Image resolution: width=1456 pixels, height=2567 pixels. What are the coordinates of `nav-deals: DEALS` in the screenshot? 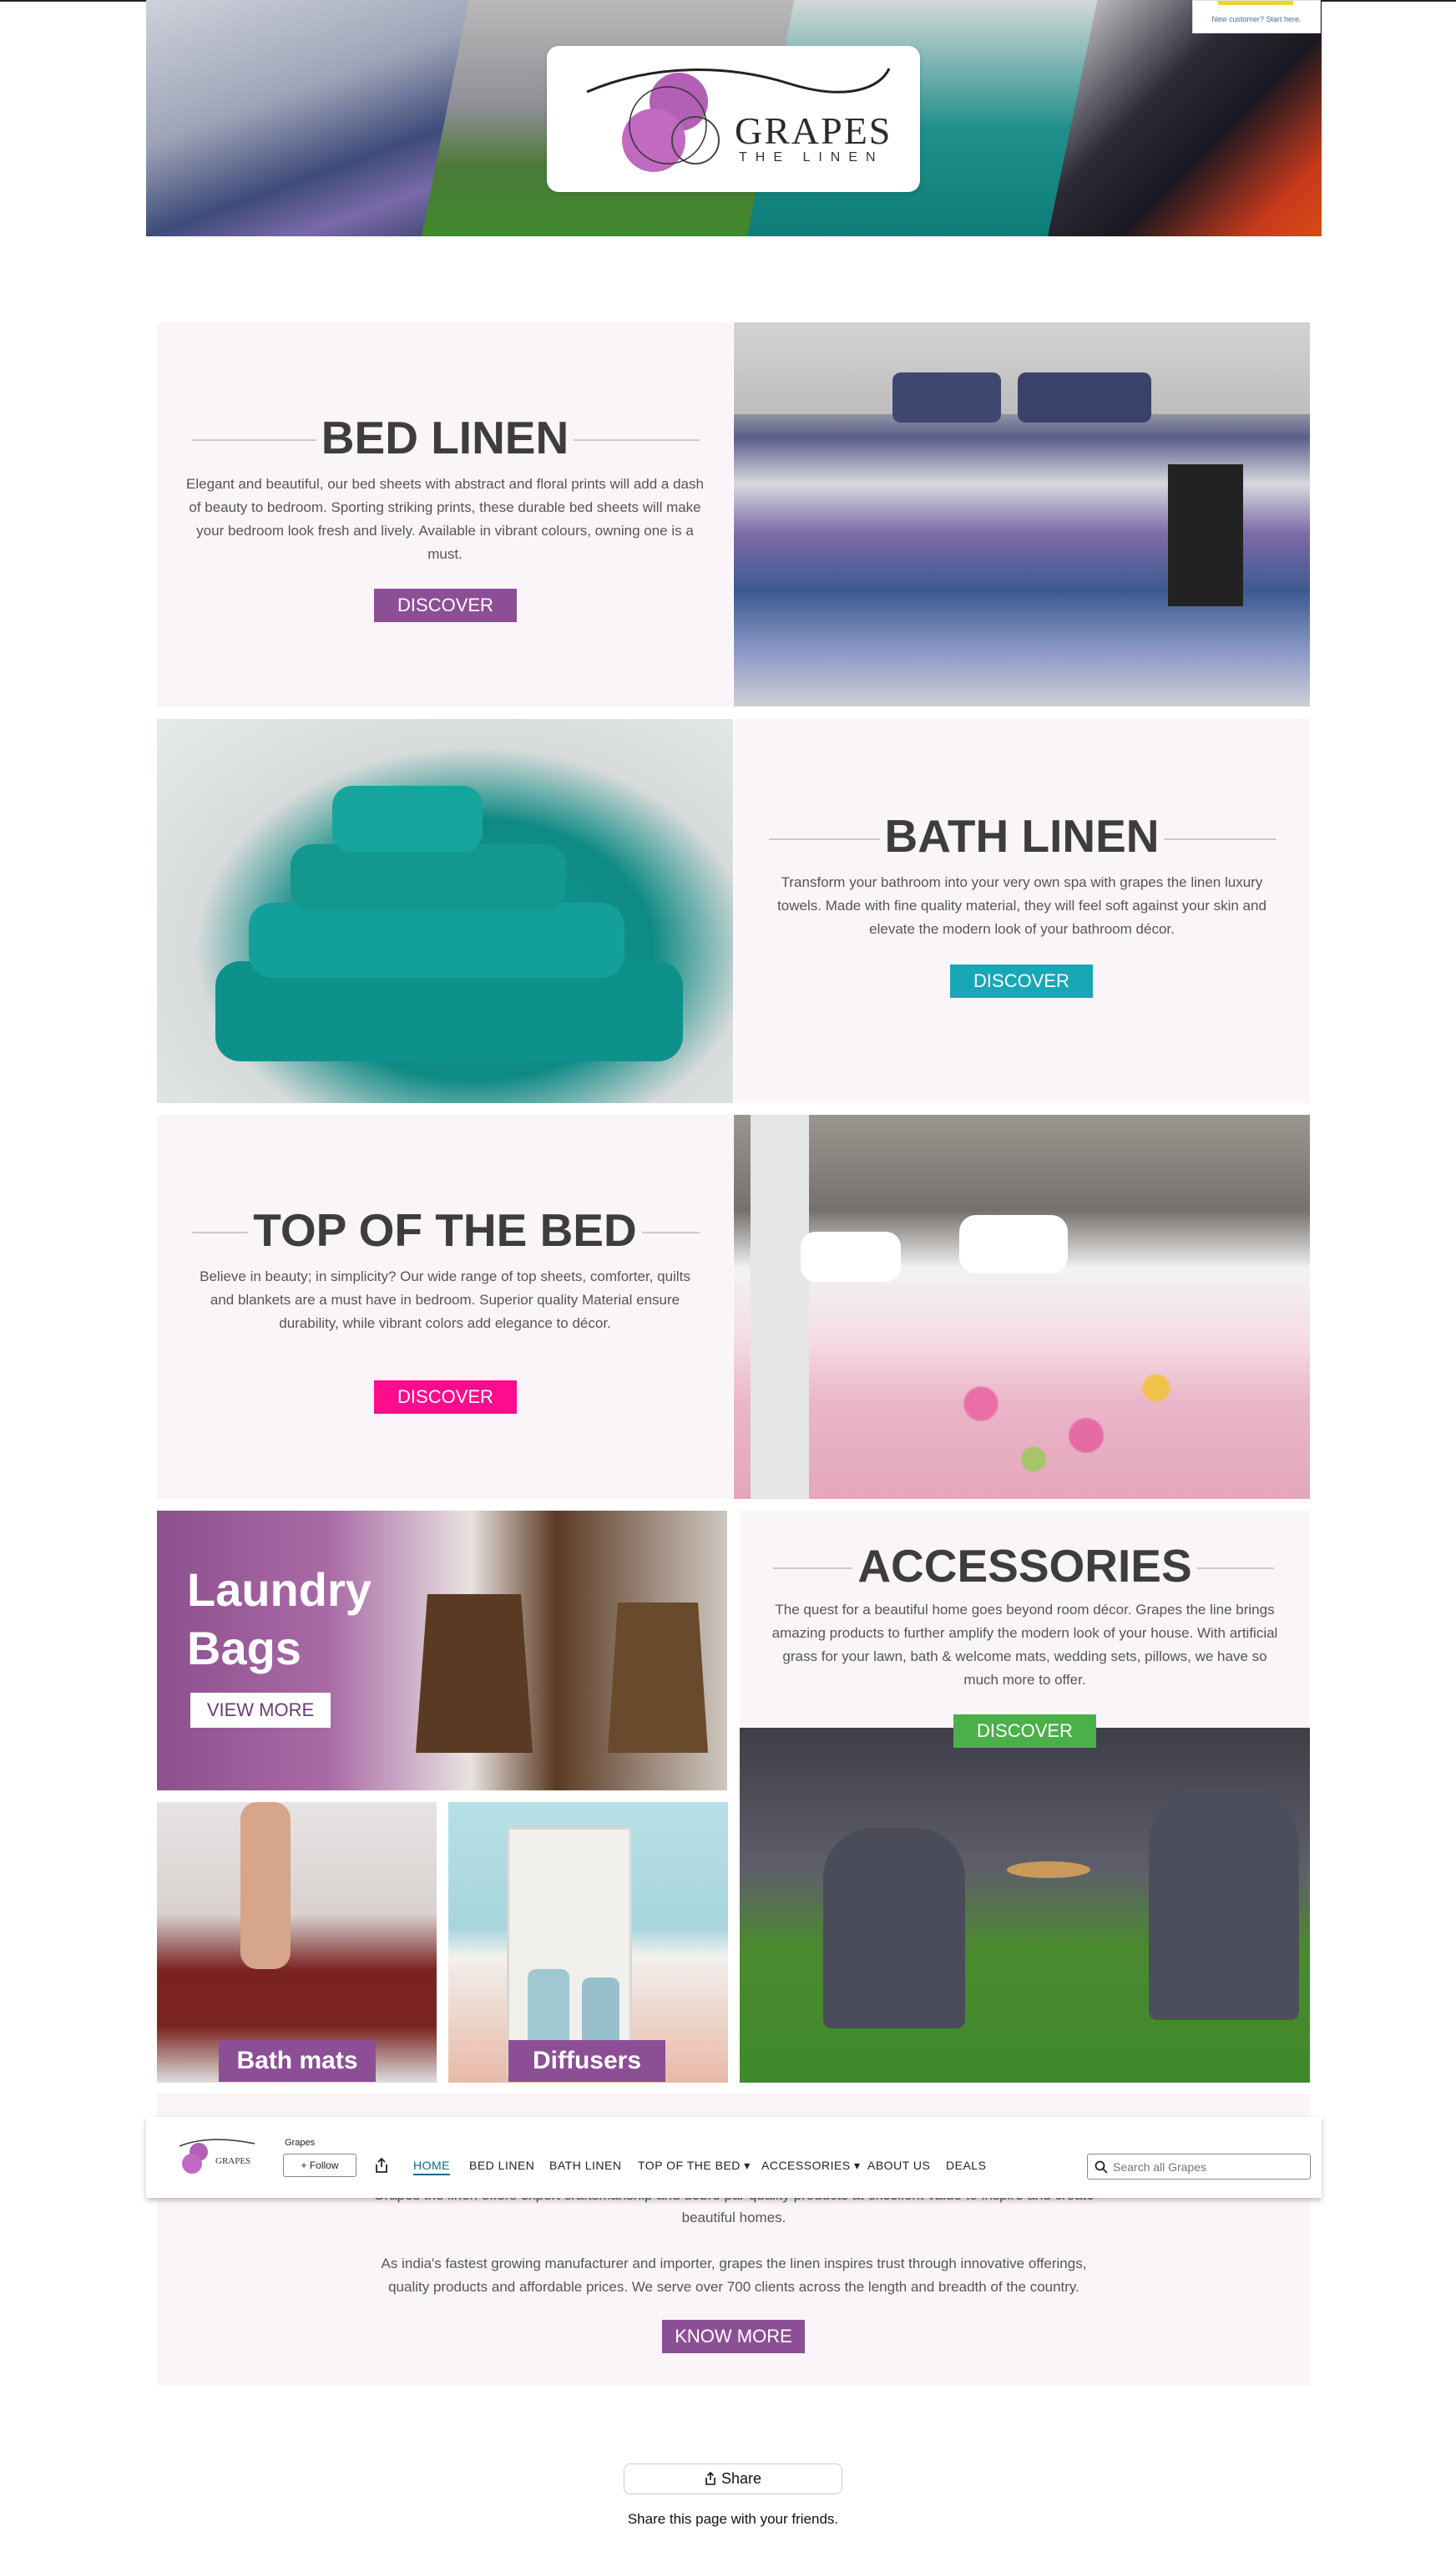 It's located at (966, 2165).